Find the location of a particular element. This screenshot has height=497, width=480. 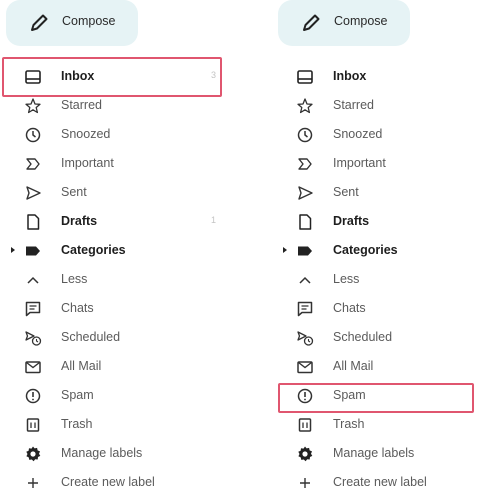

nav-item-starred: Starred is located at coordinates (376, 105).